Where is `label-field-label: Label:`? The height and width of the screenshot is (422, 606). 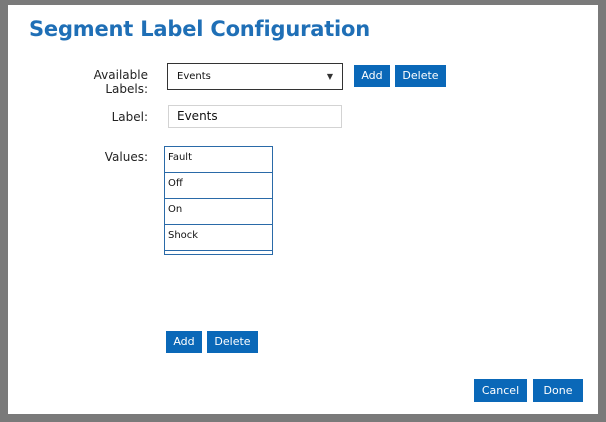
label-field-label: Label: is located at coordinates (129, 117).